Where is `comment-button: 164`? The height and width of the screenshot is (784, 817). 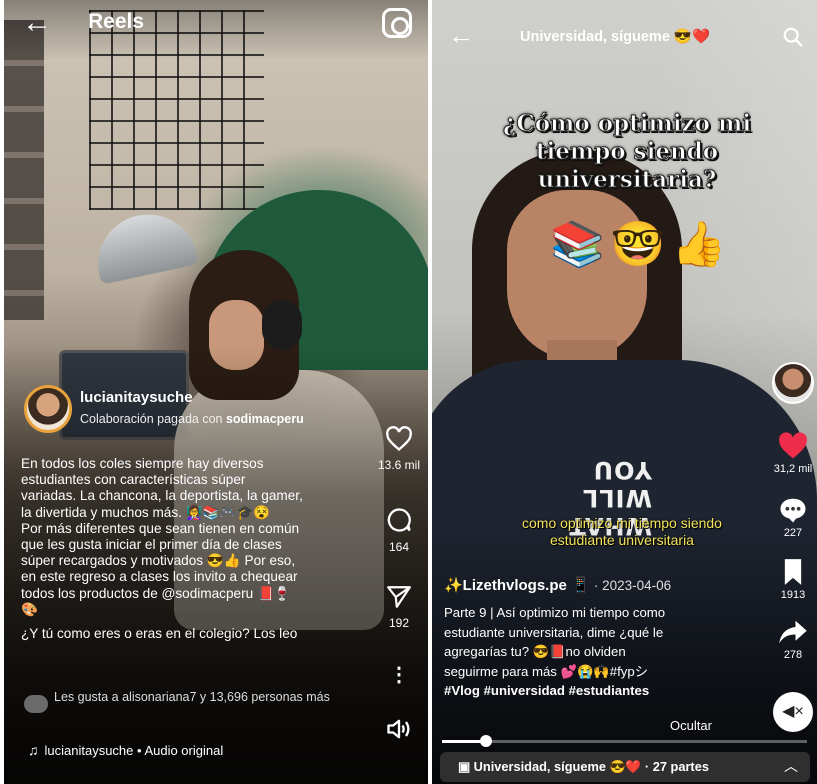 comment-button: 164 is located at coordinates (399, 530).